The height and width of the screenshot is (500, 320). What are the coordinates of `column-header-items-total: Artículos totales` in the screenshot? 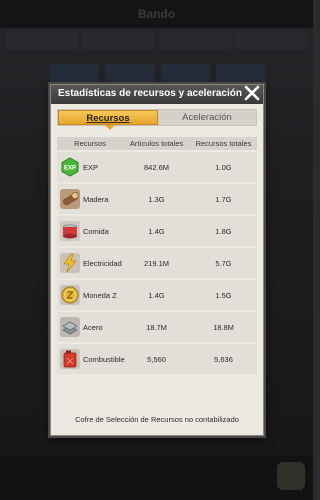 It's located at (156, 143).